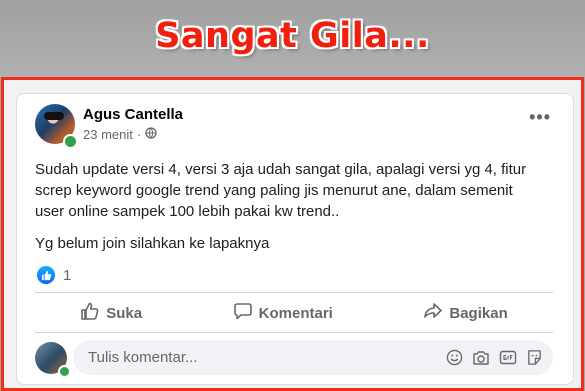 This screenshot has width=585, height=391. I want to click on globe-icon, so click(151, 134).